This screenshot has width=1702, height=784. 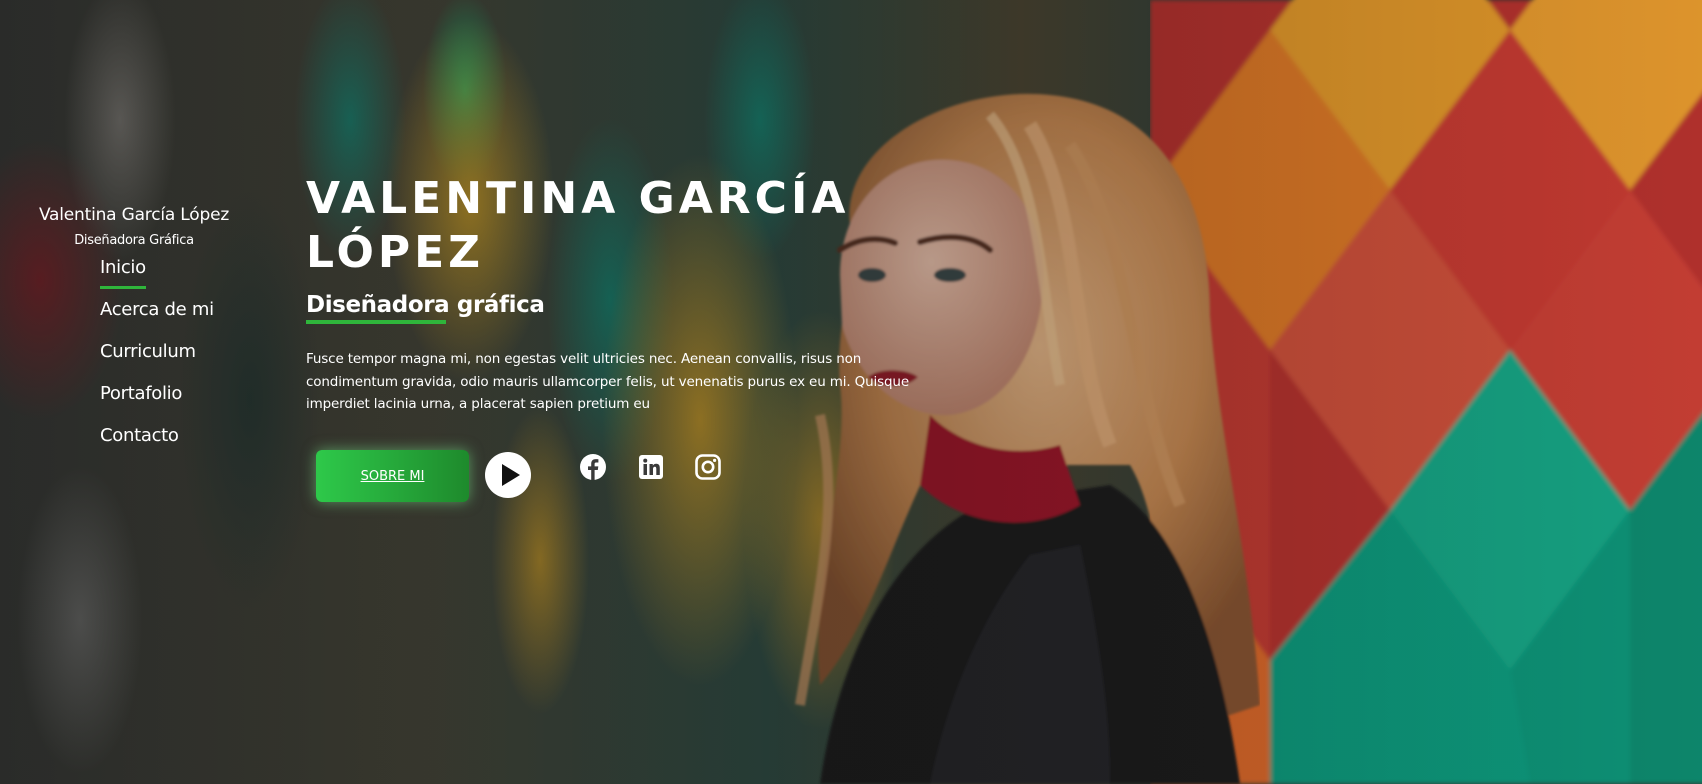 What do you see at coordinates (511, 475) in the screenshot?
I see `play-icon` at bounding box center [511, 475].